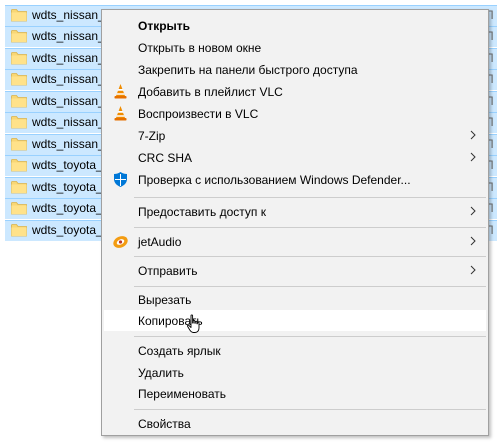 This screenshot has width=497, height=446. What do you see at coordinates (295, 270) in the screenshot?
I see `menu-item-send-to: Отправить` at bounding box center [295, 270].